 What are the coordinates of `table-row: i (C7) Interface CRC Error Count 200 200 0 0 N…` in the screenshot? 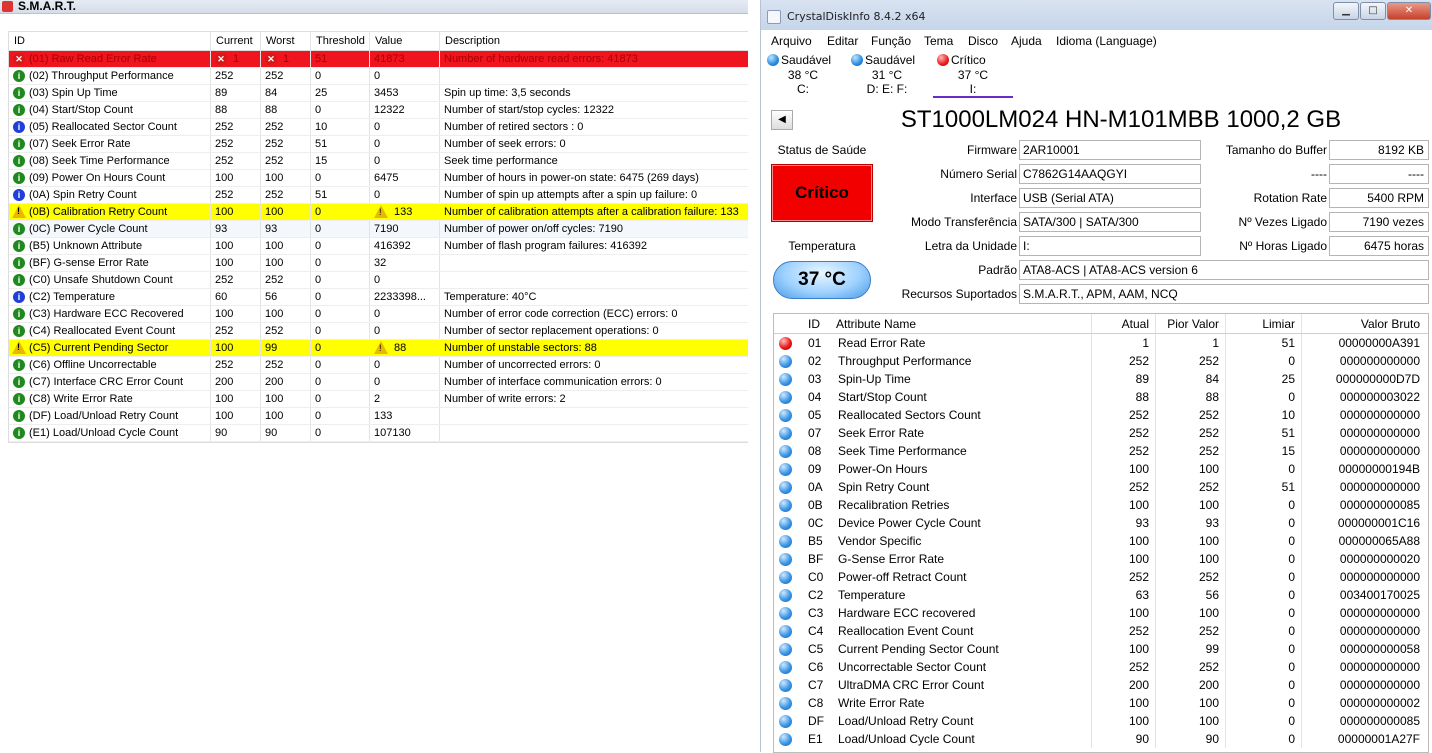 It's located at (378, 382).